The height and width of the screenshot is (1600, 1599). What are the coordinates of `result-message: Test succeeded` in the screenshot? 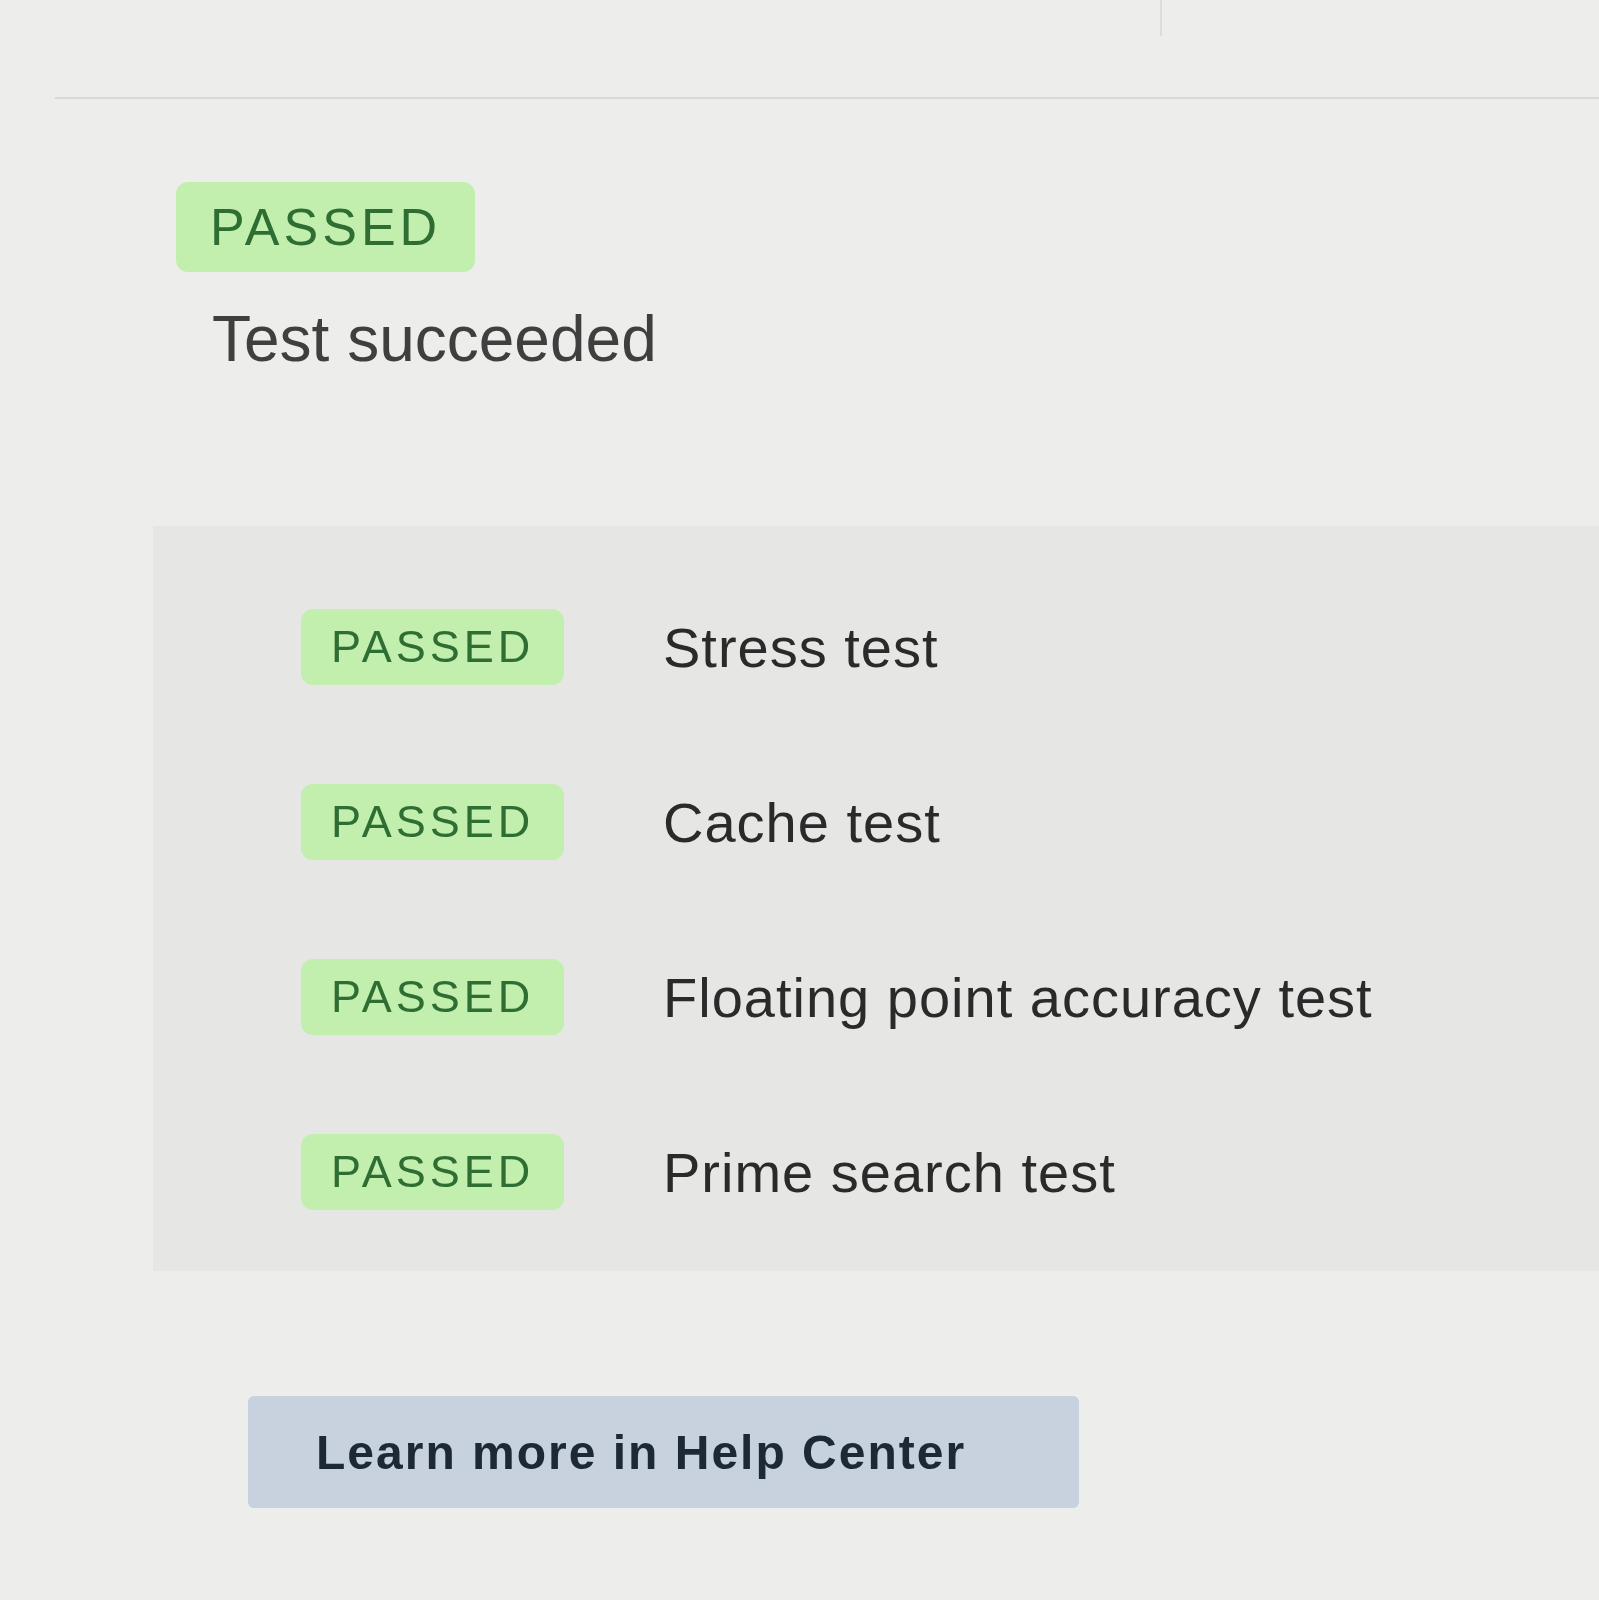 It's located at (434, 339).